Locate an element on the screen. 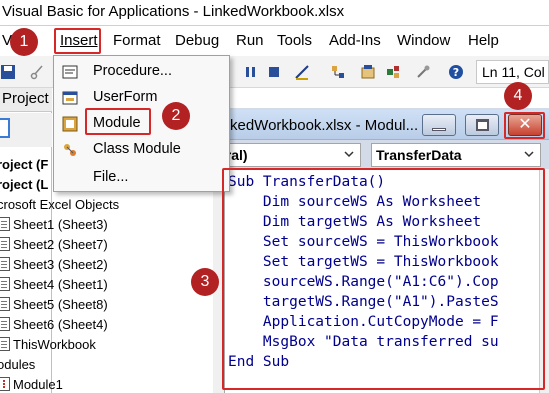  code-line-4: Set sourceWS = ThisWorkbook is located at coordinates (363, 242).